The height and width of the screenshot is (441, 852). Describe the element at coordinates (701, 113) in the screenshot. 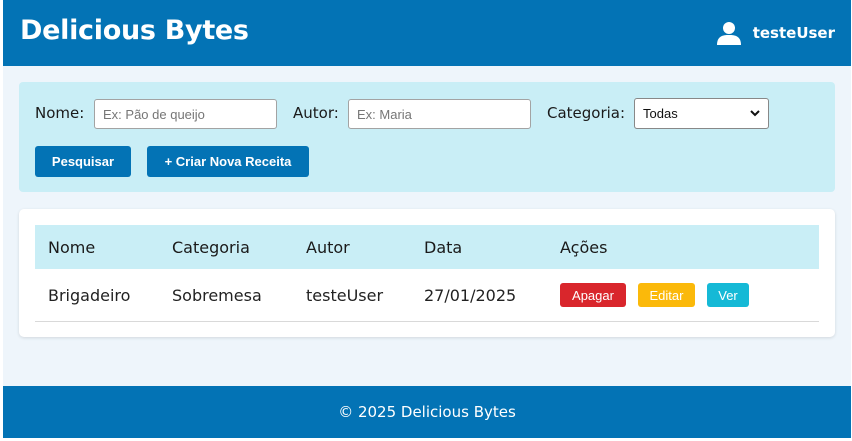

I see `category-select: Todas` at that location.